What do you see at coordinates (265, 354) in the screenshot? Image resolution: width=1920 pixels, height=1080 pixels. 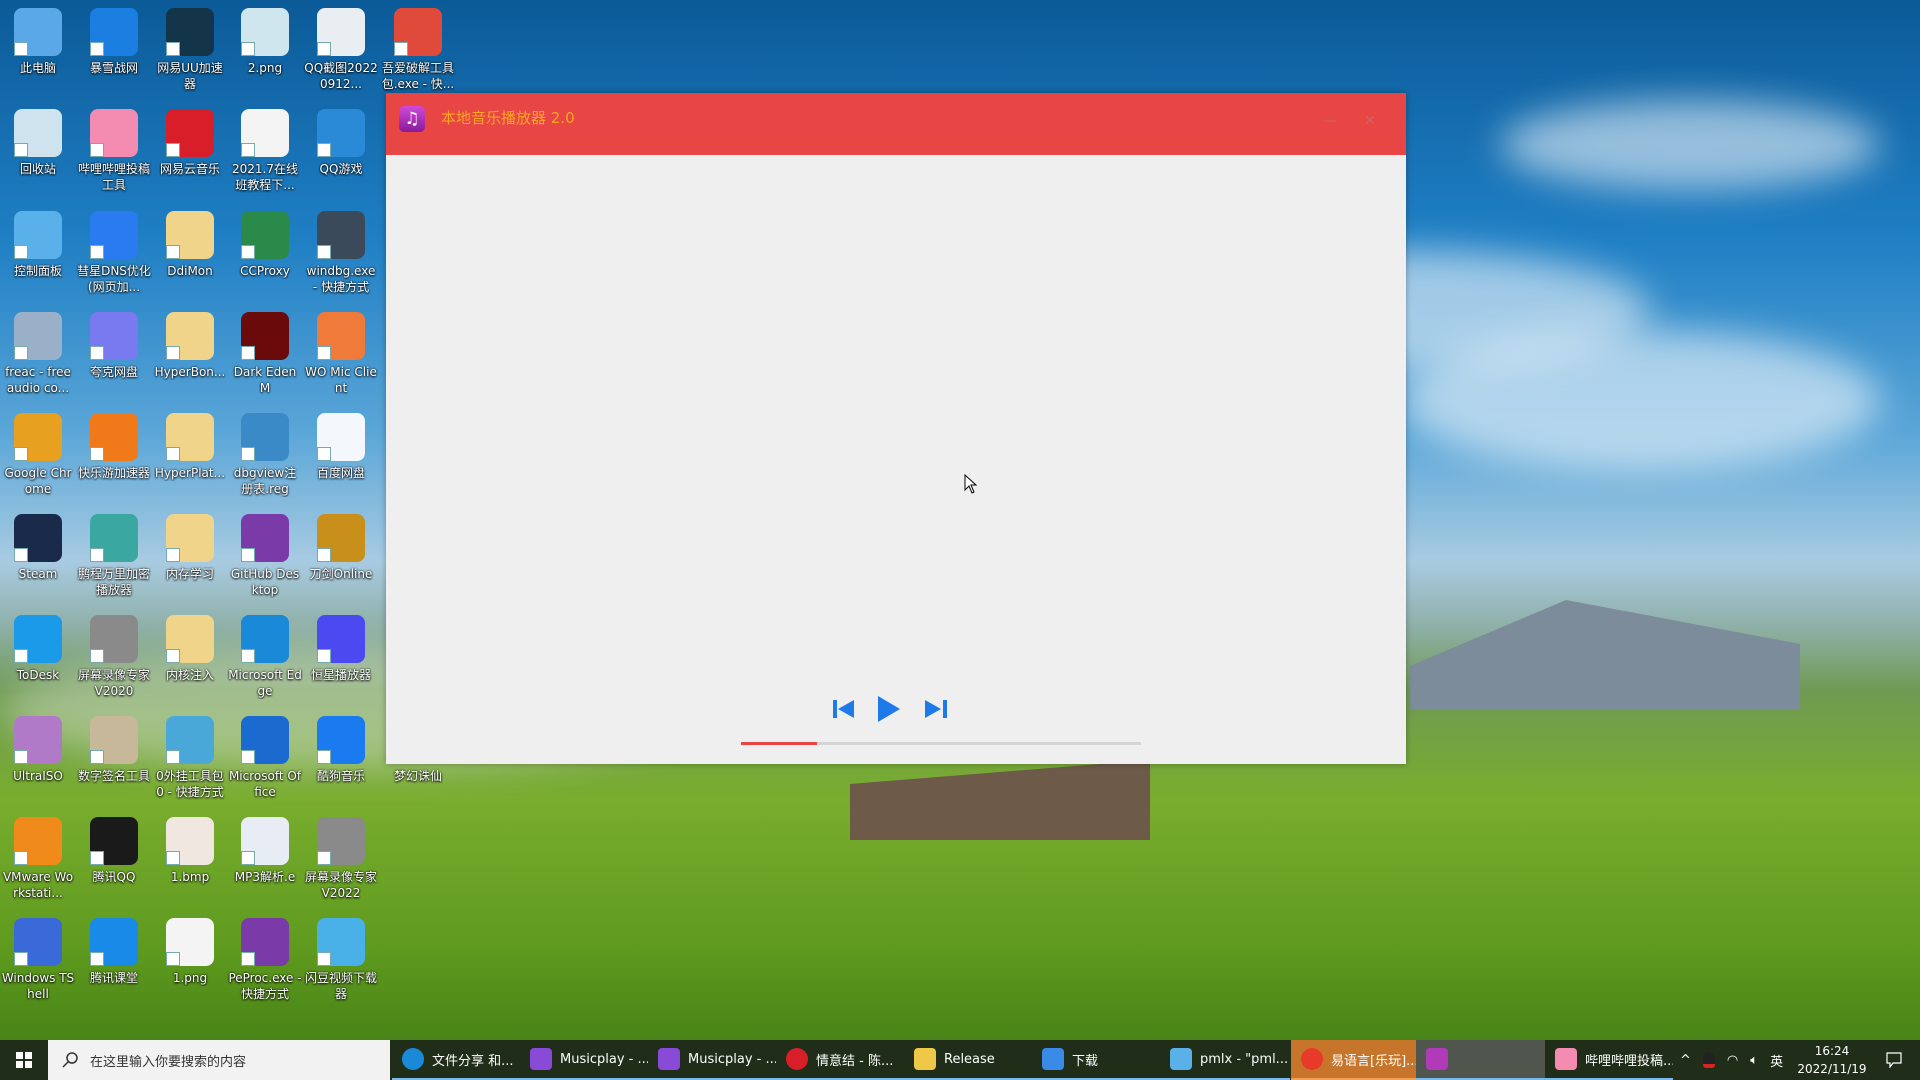 I see `desktop-icon: Dark Eden M` at bounding box center [265, 354].